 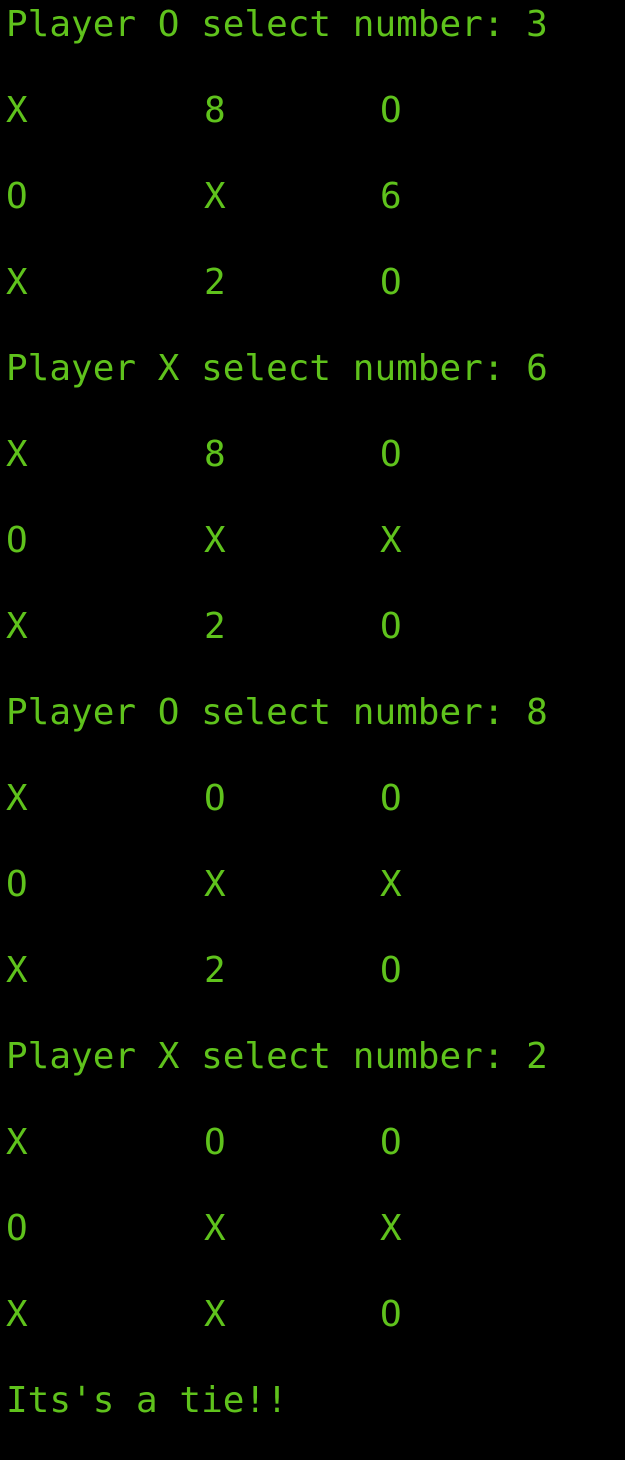 I want to click on player-prompt-line: Player X select number: 6, so click(x=277, y=368).